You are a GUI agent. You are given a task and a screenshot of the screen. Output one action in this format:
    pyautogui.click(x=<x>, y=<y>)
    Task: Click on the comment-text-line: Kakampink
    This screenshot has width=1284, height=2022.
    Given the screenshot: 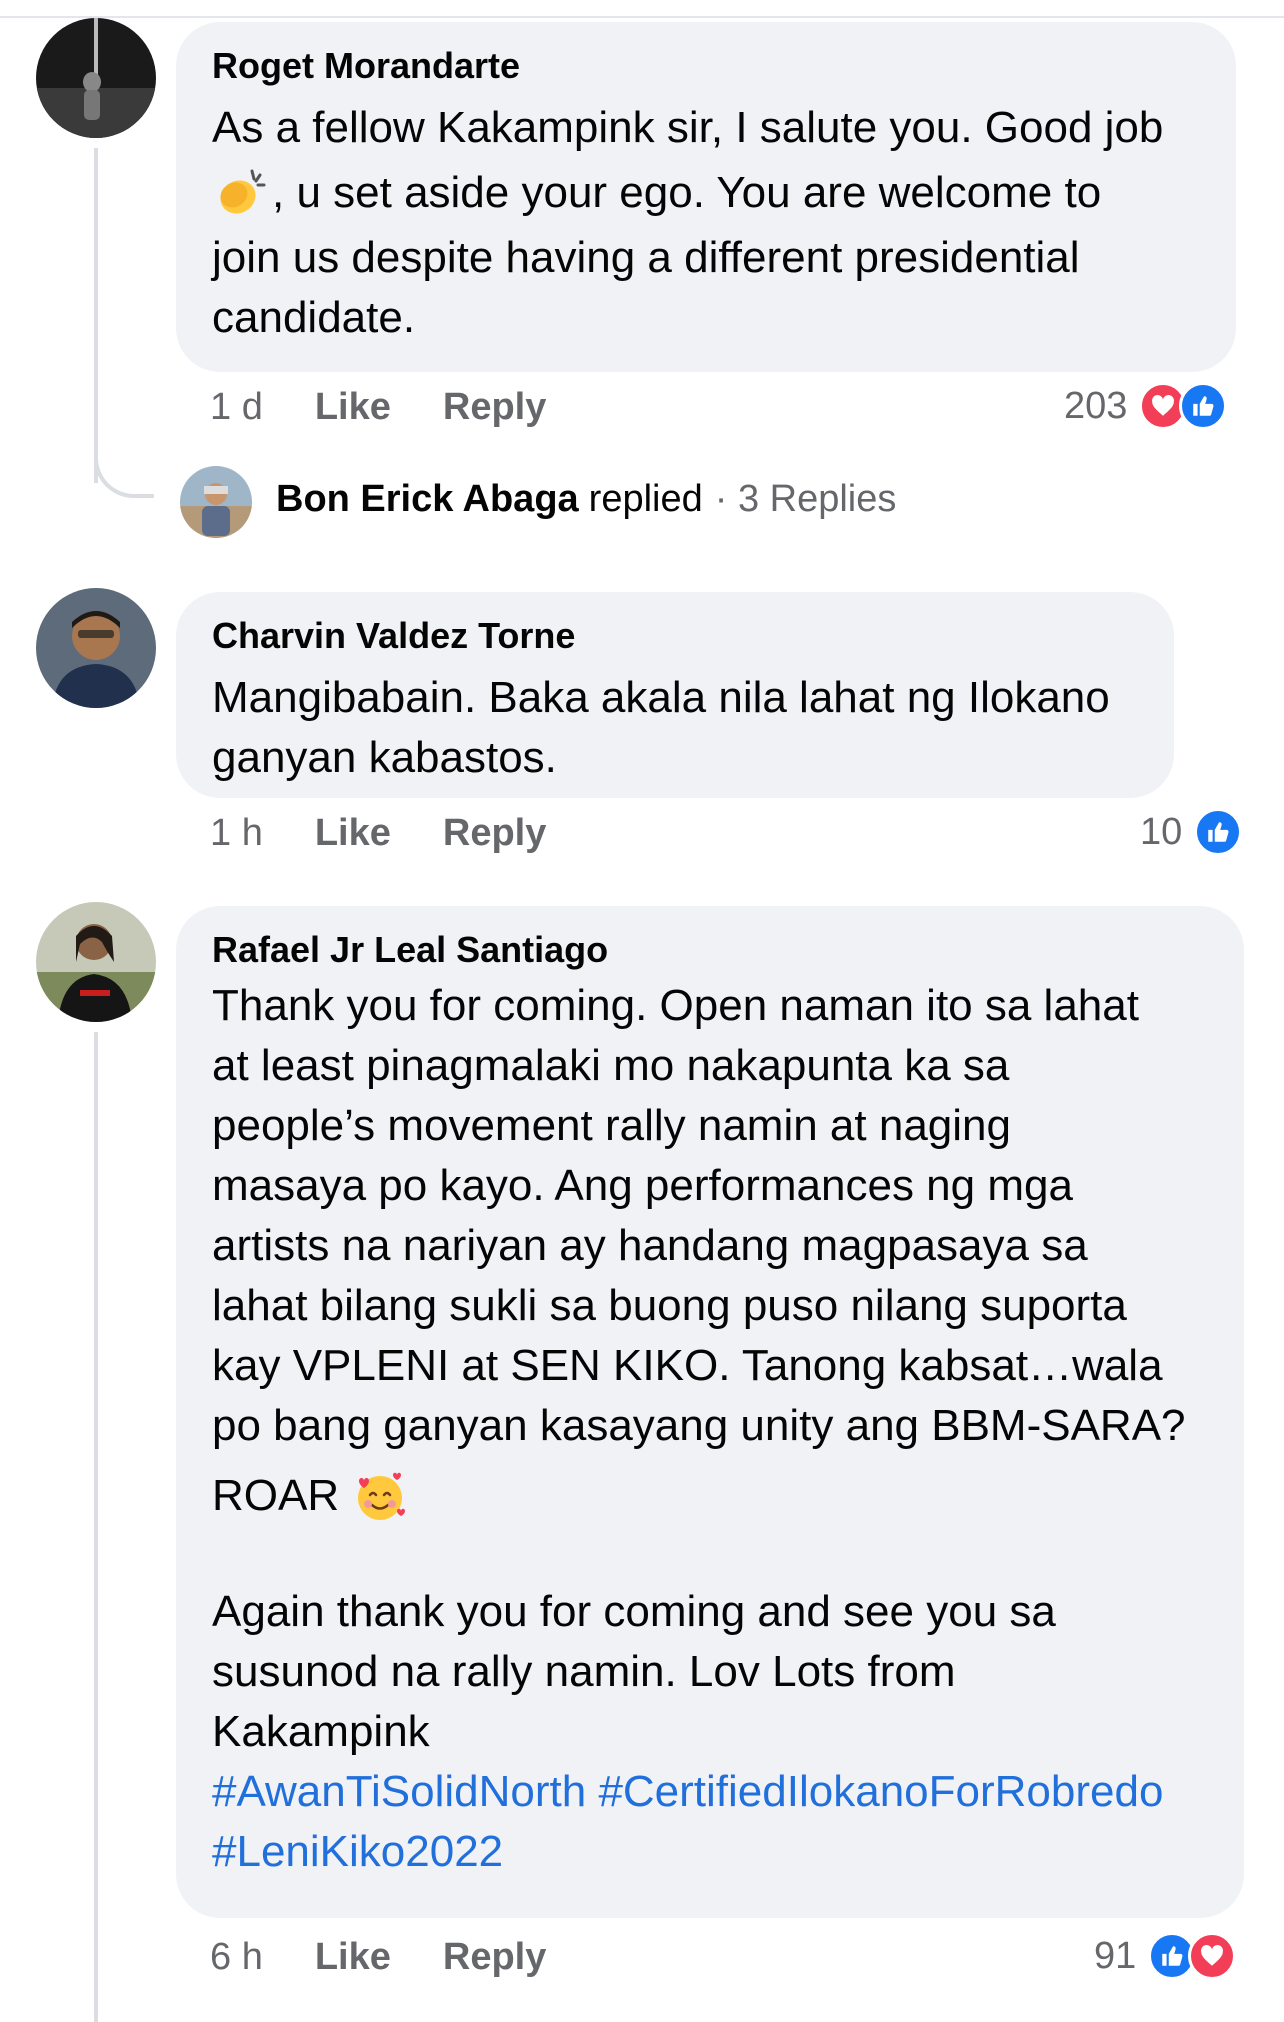 What is the action you would take?
    pyautogui.click(x=321, y=1731)
    